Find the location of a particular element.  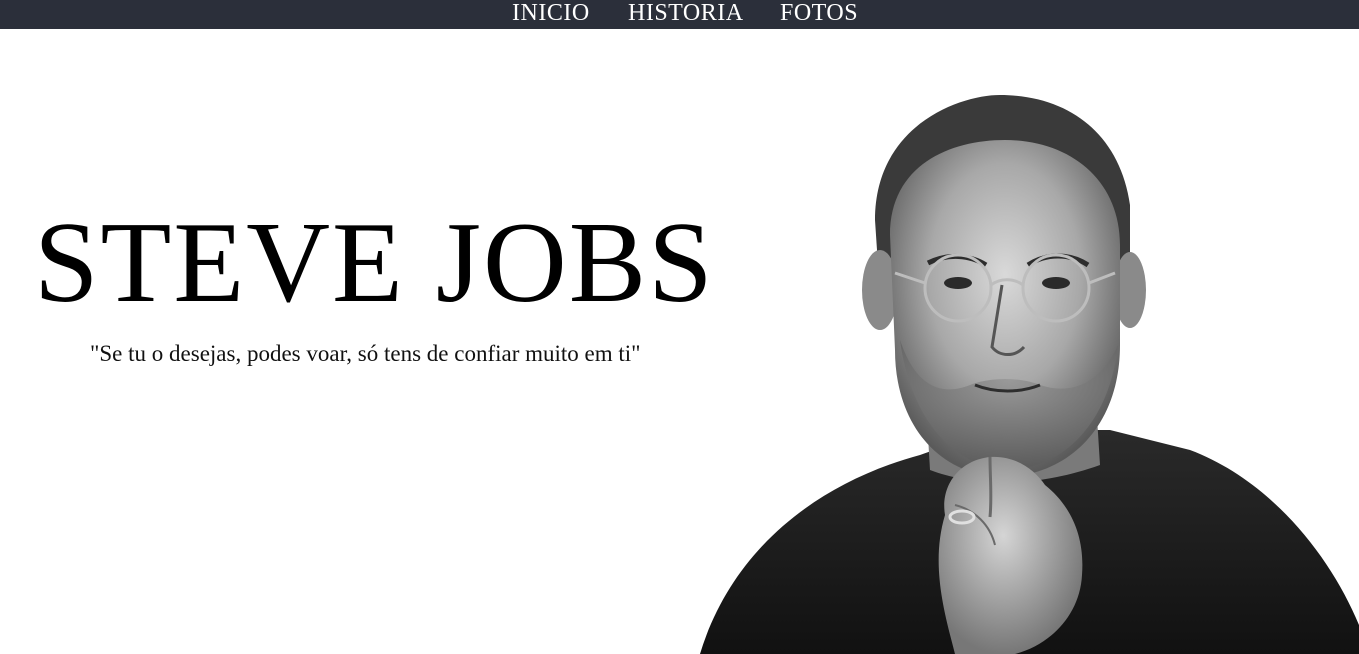

nav-link-fotos: FOTOS is located at coordinates (819, 14).